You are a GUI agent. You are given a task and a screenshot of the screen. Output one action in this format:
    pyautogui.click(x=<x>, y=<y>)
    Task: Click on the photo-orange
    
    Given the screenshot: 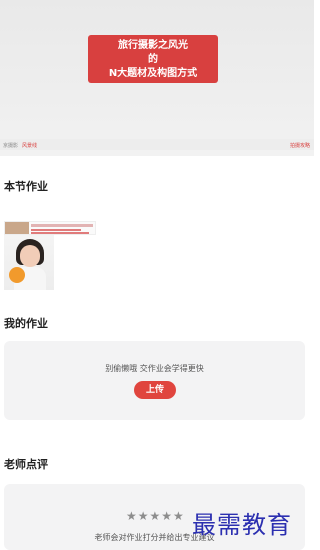 What is the action you would take?
    pyautogui.click(x=17, y=275)
    